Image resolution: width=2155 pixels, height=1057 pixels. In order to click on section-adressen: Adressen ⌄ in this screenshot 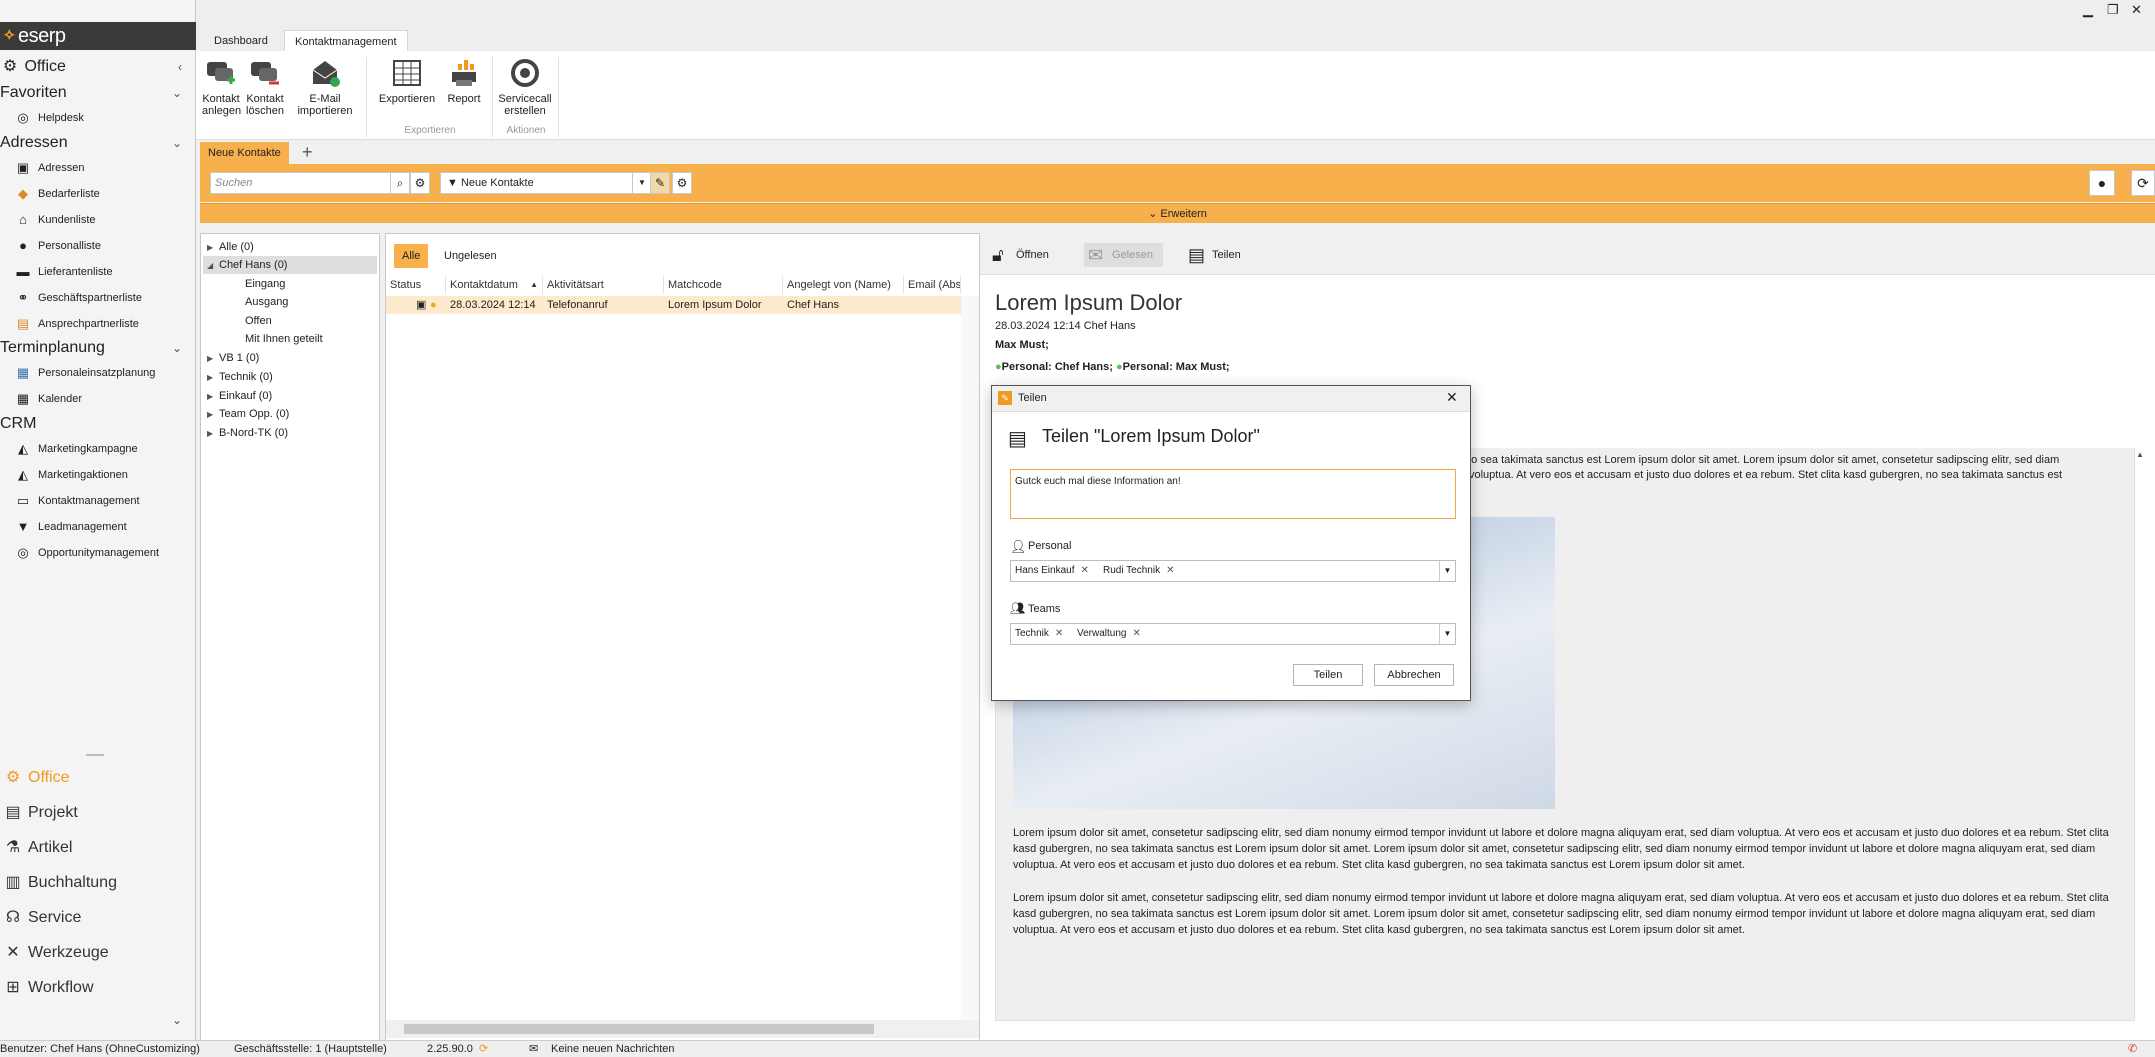, I will do `click(98, 143)`.